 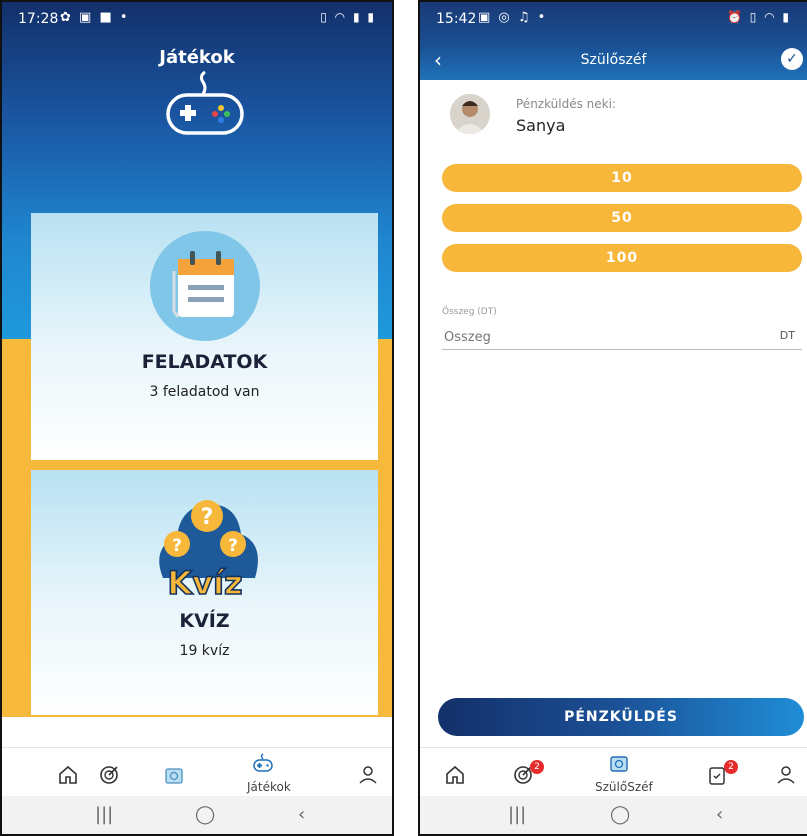 What do you see at coordinates (541, 125) in the screenshot?
I see `recipient-name: Sanya` at bounding box center [541, 125].